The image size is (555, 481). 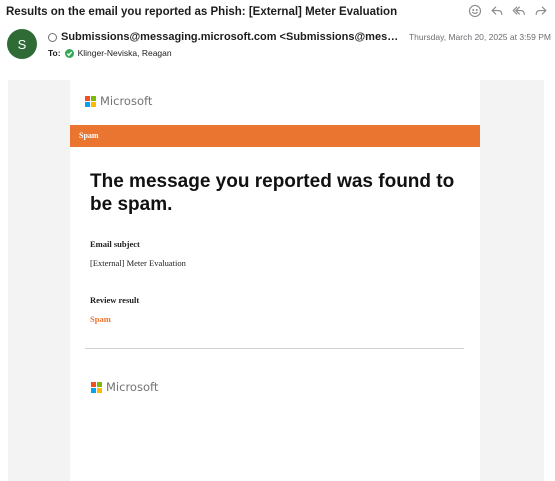 I want to click on verified-check-icon, so click(x=69, y=53).